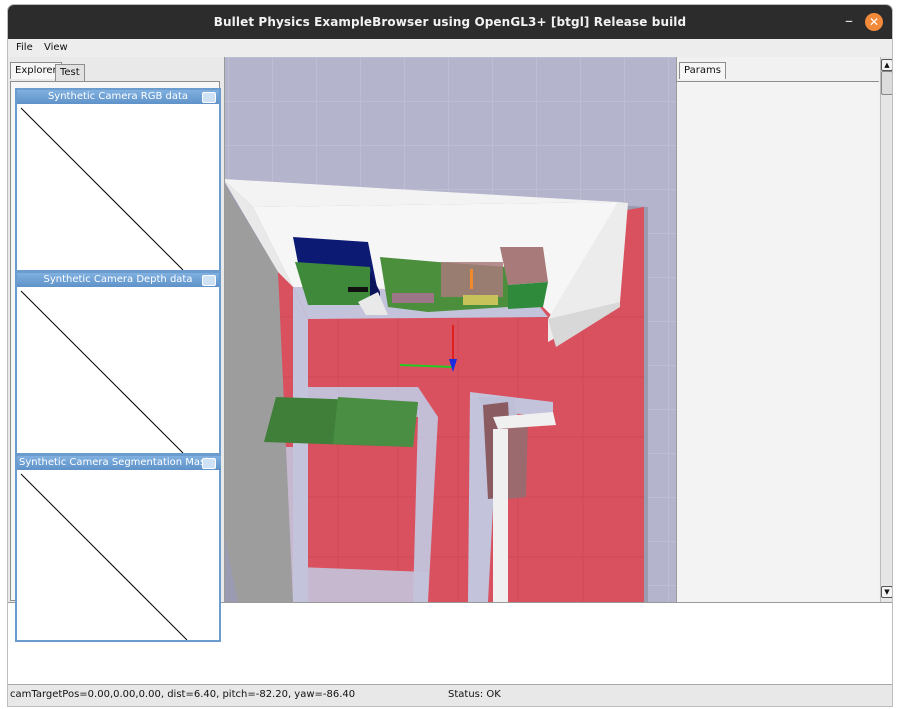 The image size is (900, 709). I want to click on camera-segmentation-title: Synthetic Camera Segmentation Mask, so click(119, 463).